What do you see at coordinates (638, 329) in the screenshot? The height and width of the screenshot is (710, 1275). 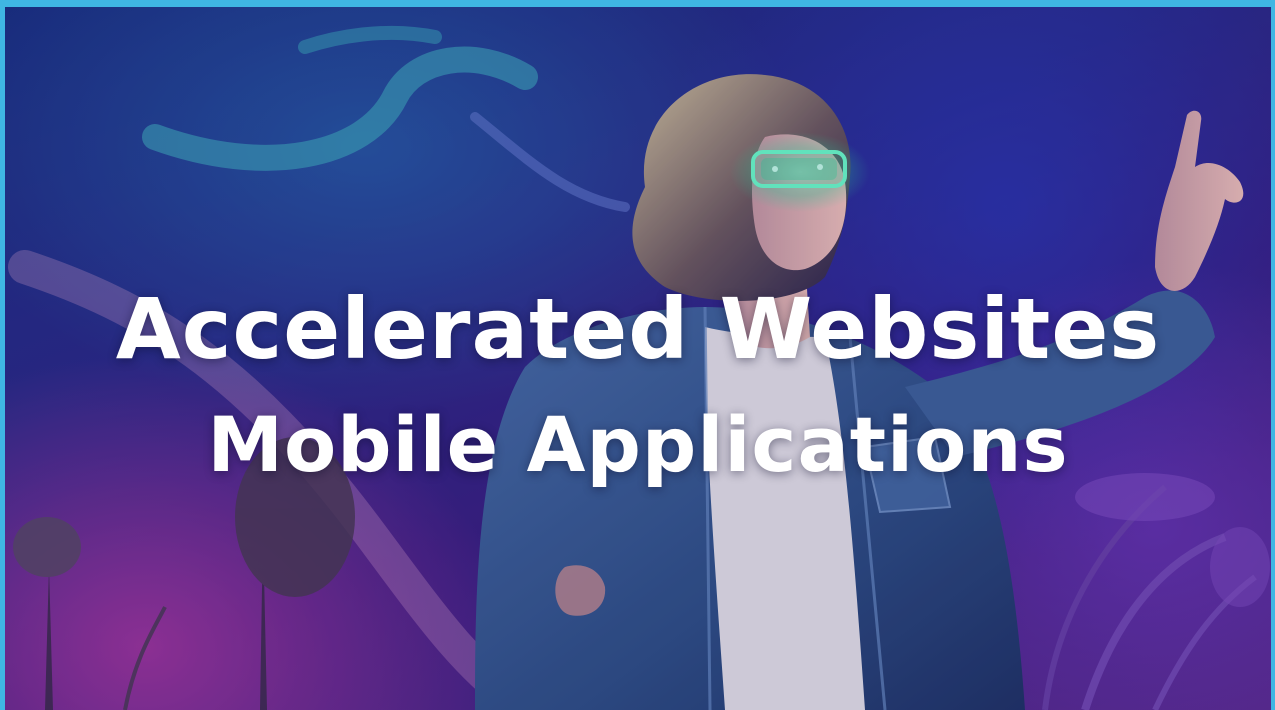 I see `headline-line-1: Accelerated Websites` at bounding box center [638, 329].